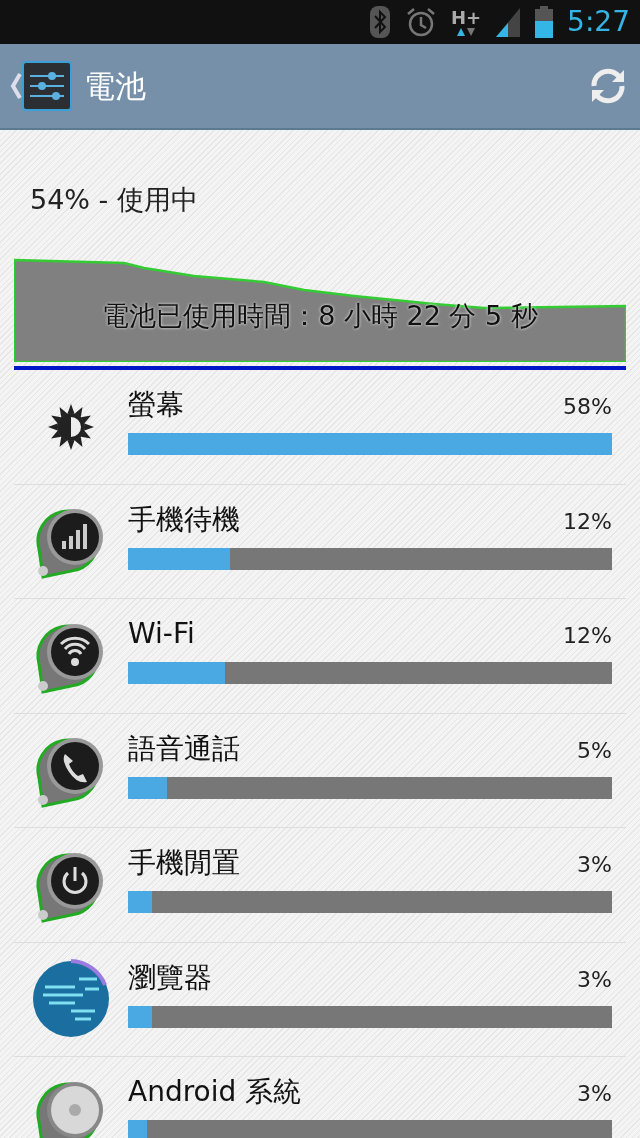 This screenshot has width=640, height=1138. Describe the element at coordinates (598, 22) in the screenshot. I see `clock: 5:27` at that location.